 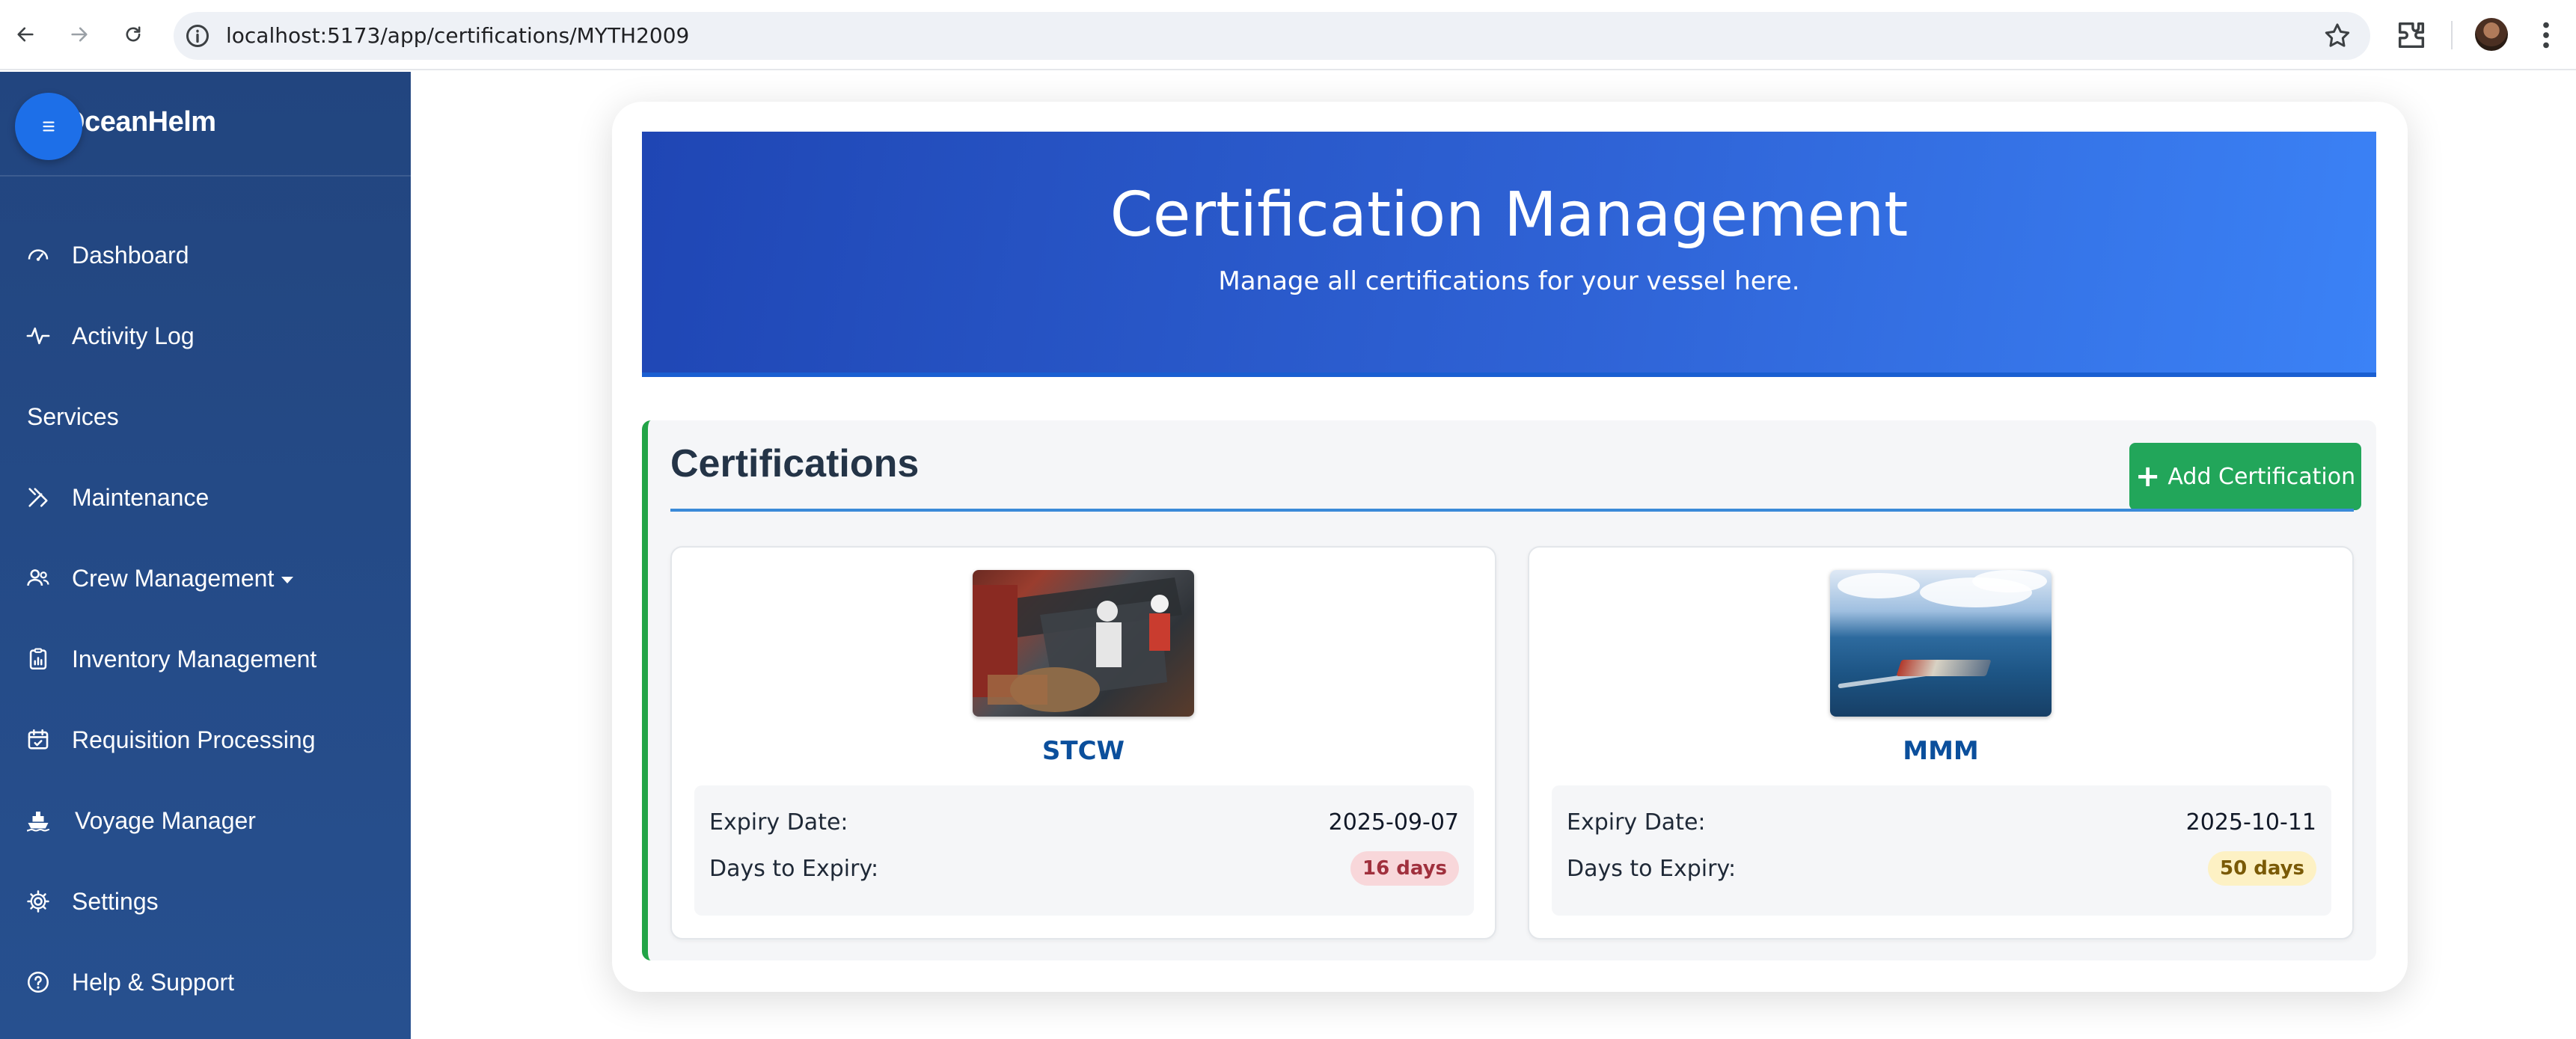 What do you see at coordinates (2491, 34) in the screenshot?
I see `profile-avatar` at bounding box center [2491, 34].